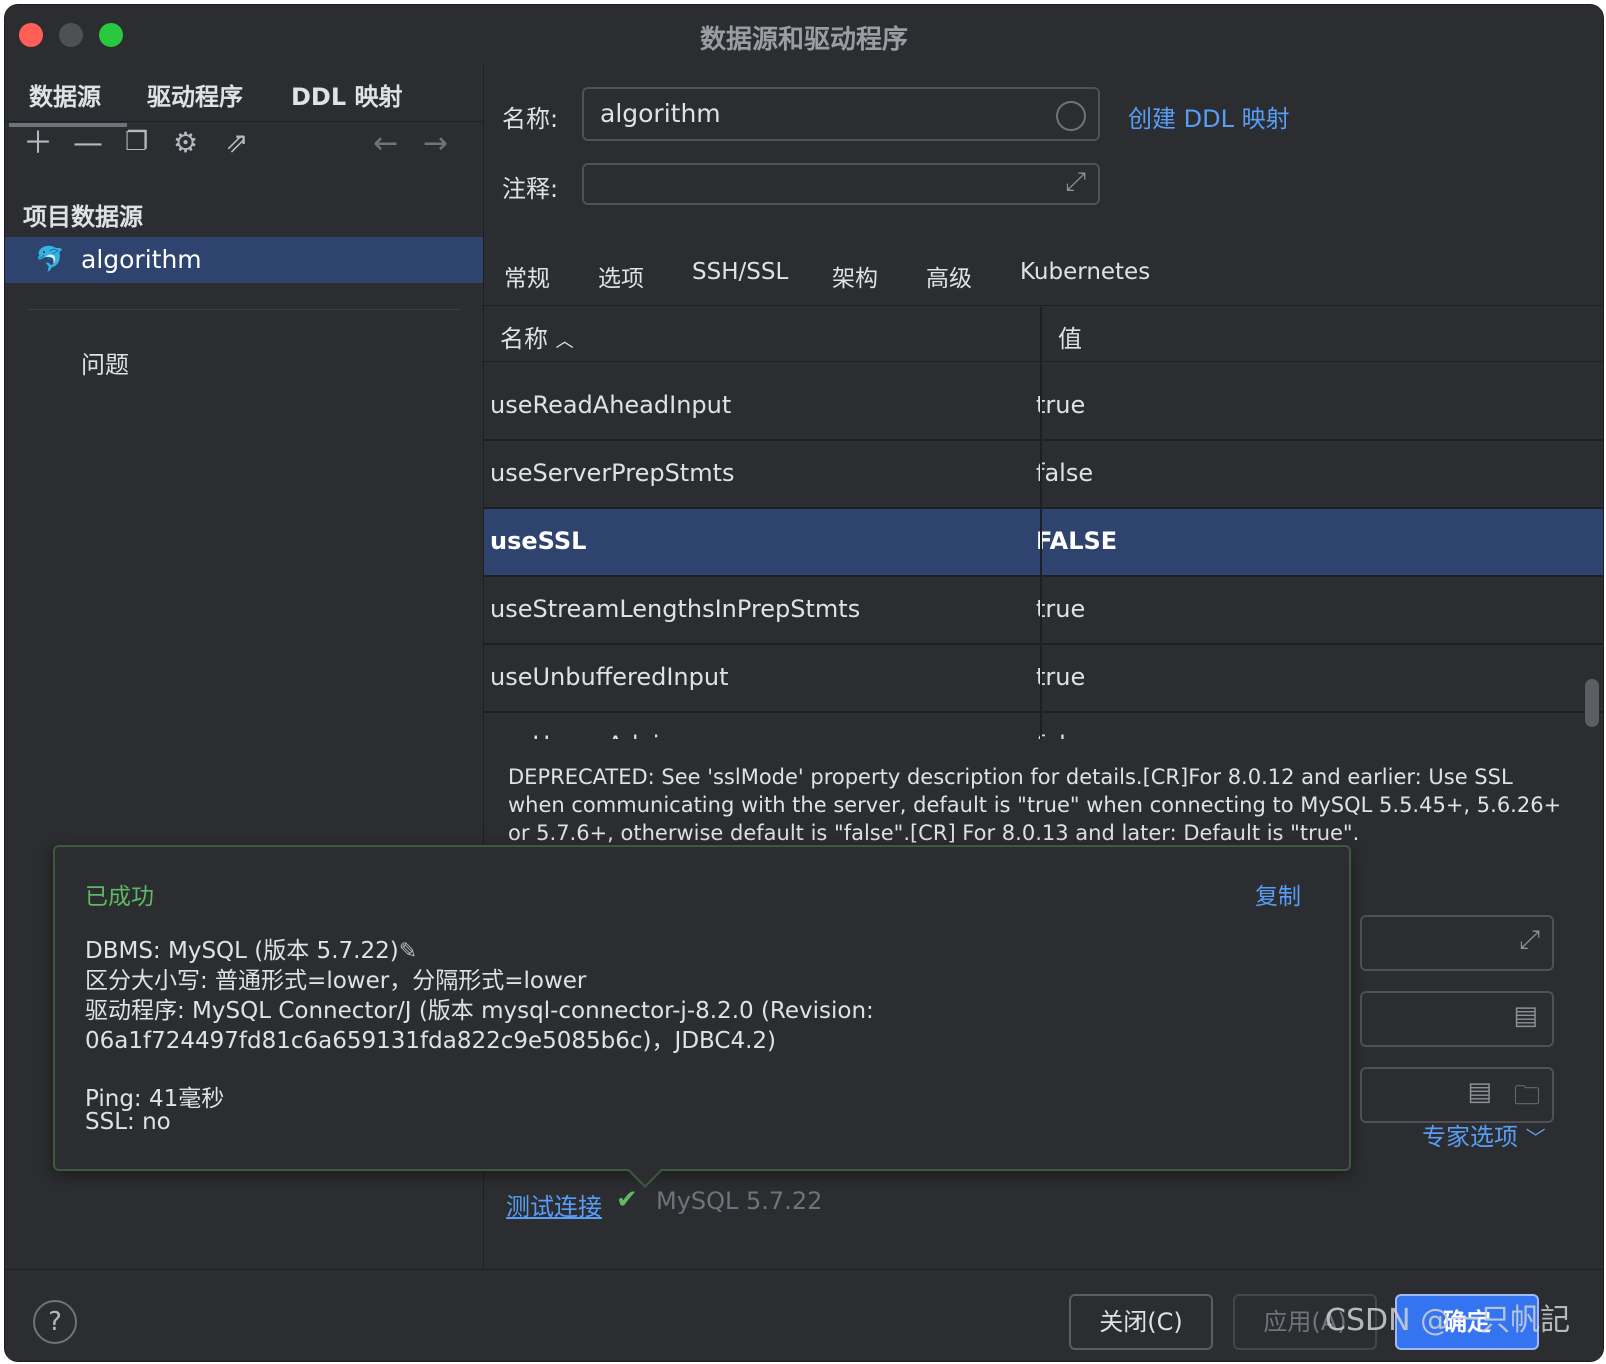 The image size is (1606, 1364). I want to click on export-icon: ⇗, so click(236, 143).